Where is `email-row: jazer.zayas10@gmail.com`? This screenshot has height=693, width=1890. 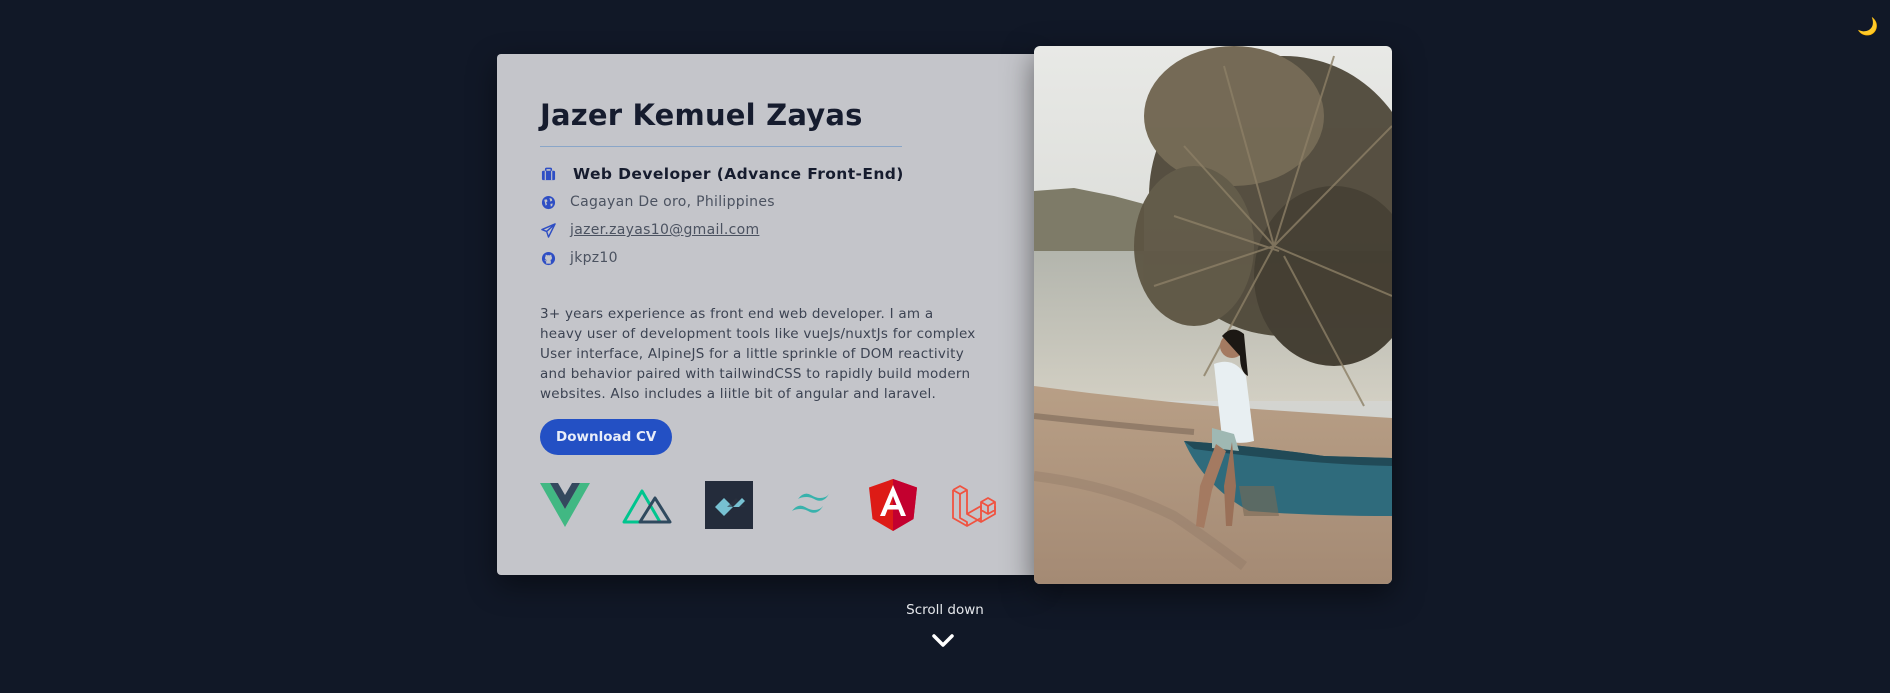
email-row: jazer.zayas10@gmail.com is located at coordinates (649, 230).